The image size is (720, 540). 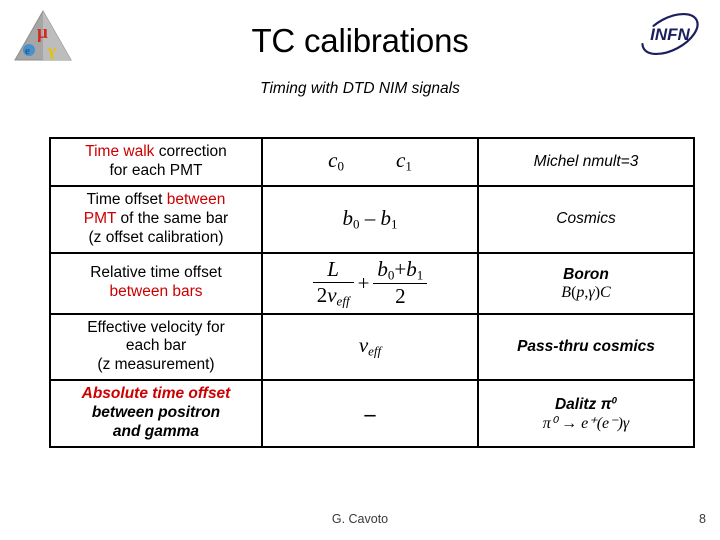 I want to click on formula-symbol: L, so click(x=333, y=270).